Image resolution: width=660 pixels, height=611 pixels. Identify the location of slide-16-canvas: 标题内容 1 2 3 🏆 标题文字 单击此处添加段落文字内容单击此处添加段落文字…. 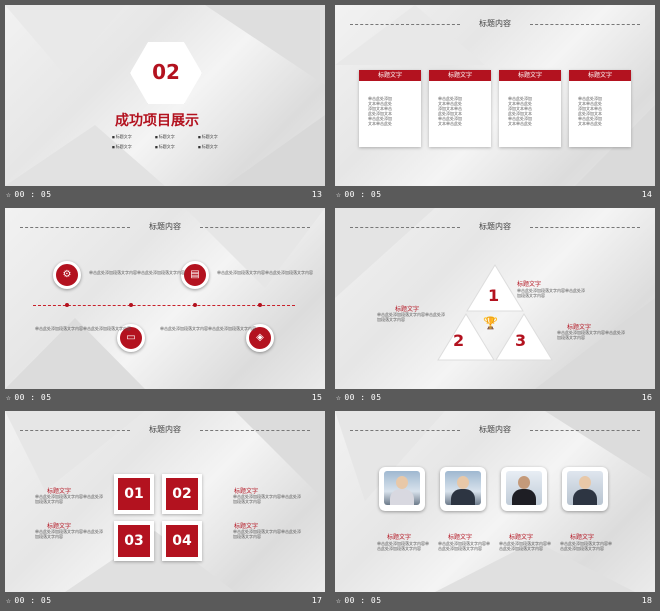
(495, 298).